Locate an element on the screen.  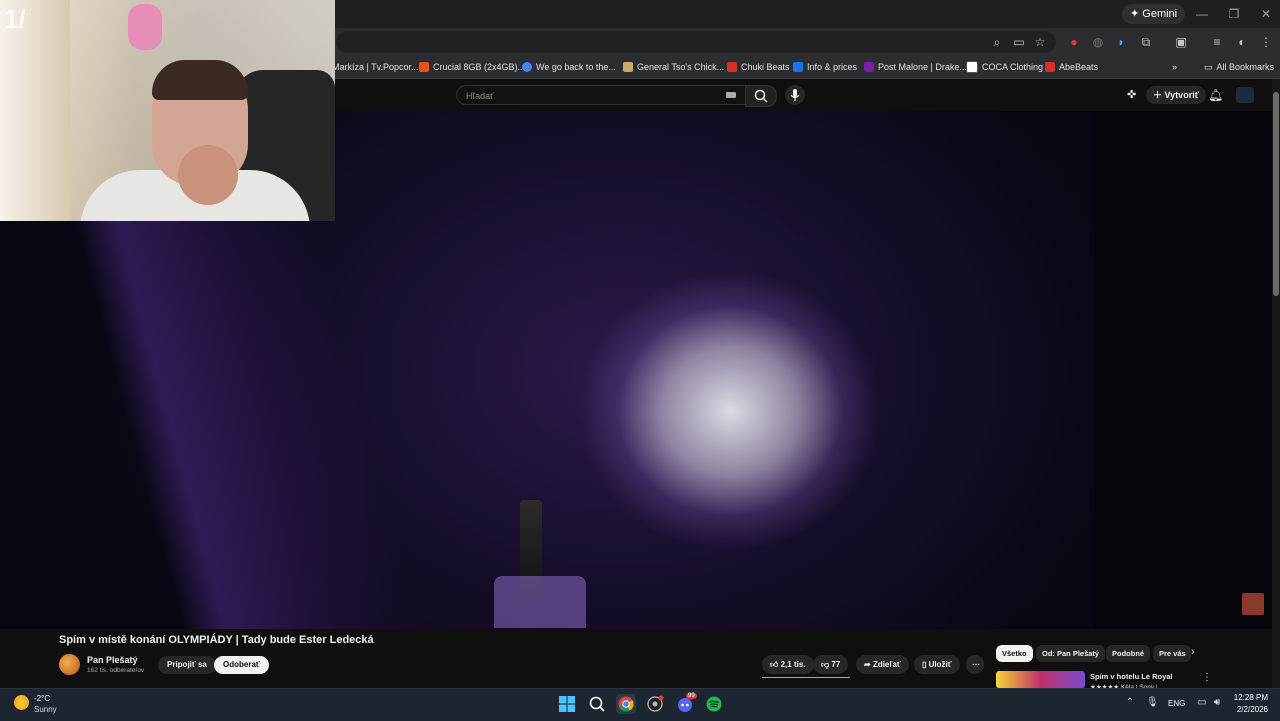
chrome-icon is located at coordinates (626, 704).